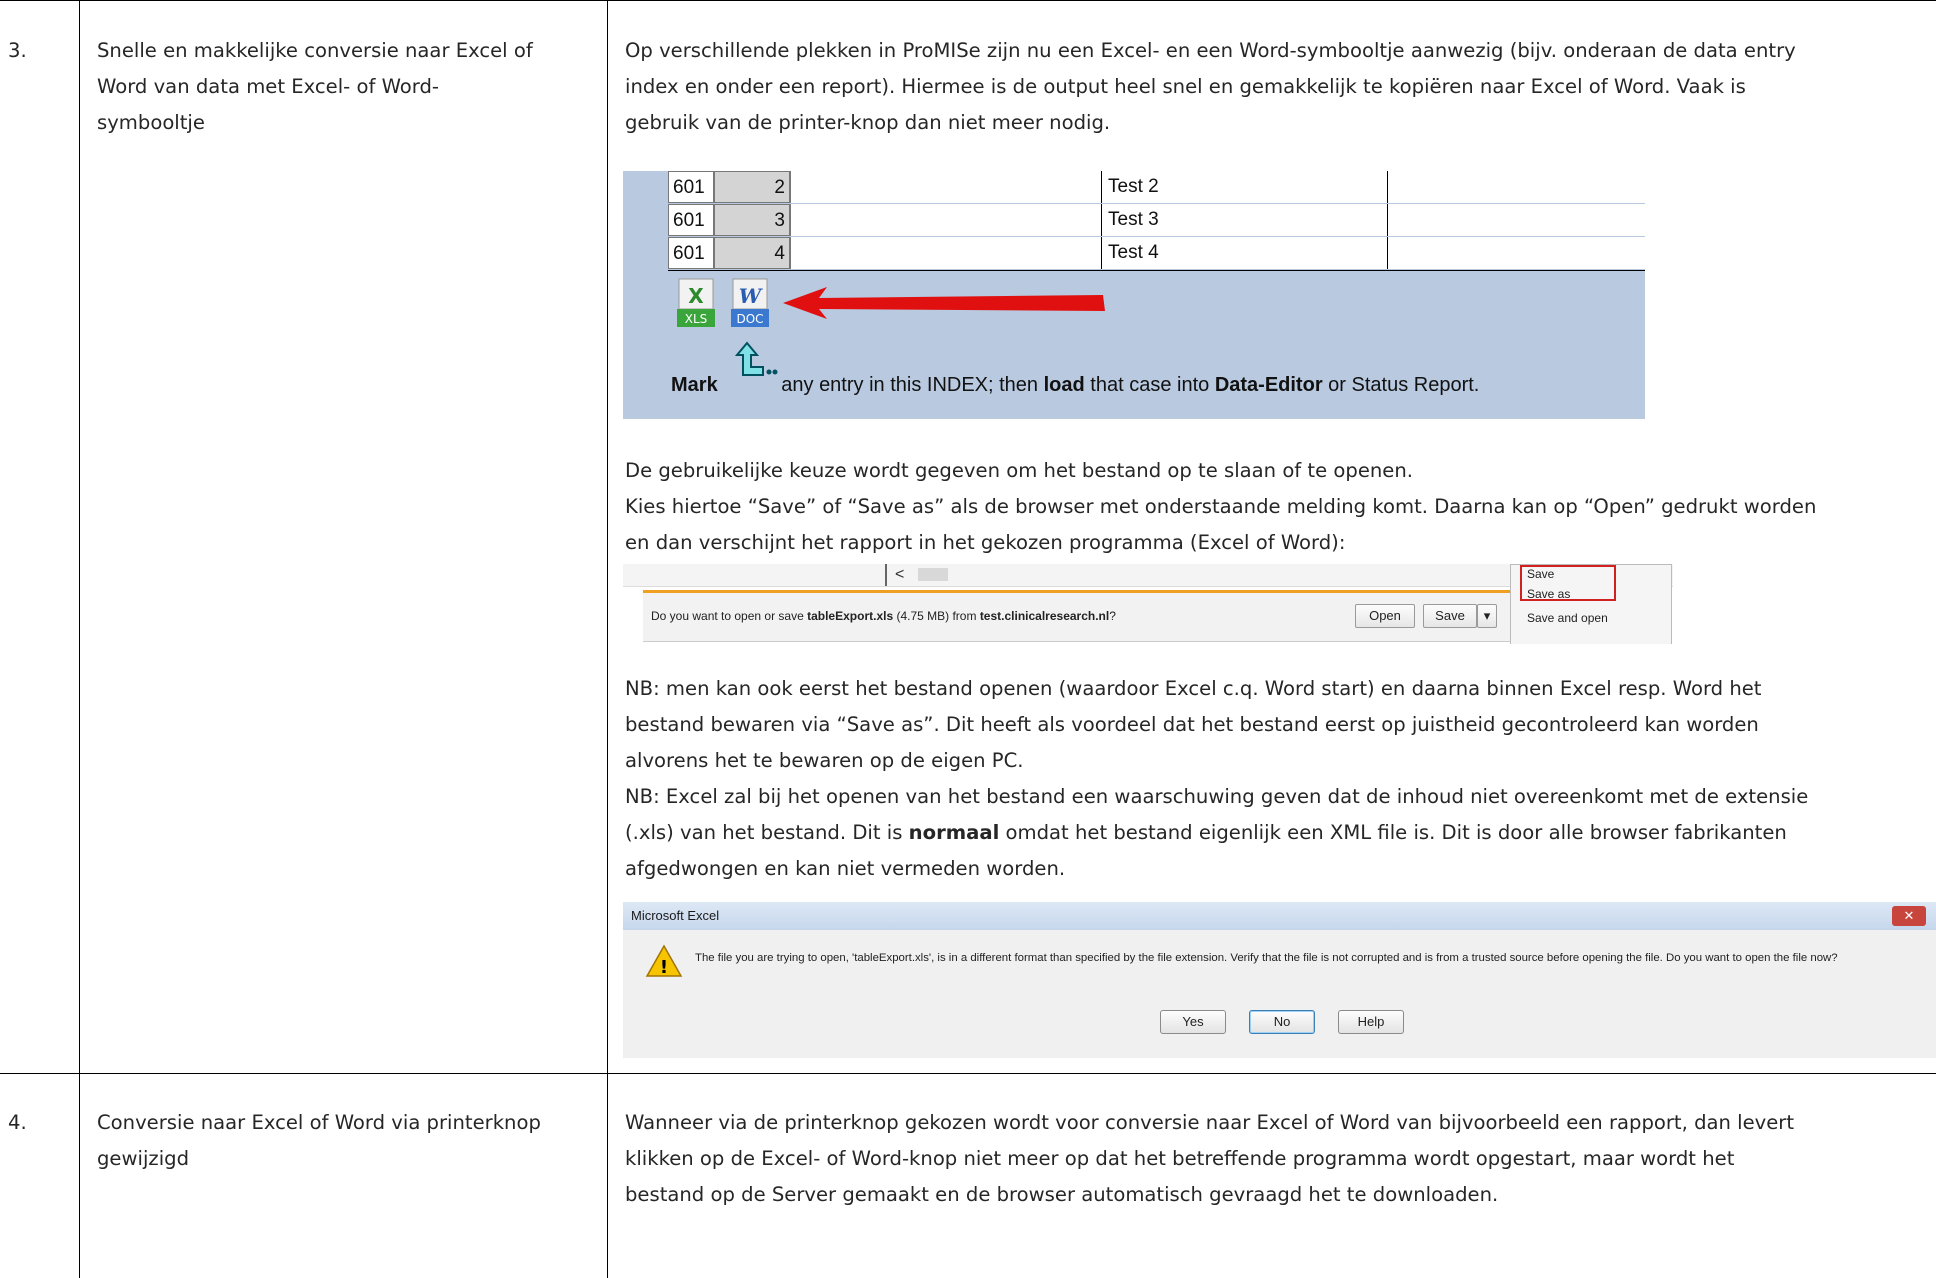  What do you see at coordinates (968, 1073) in the screenshot?
I see `row-divider` at bounding box center [968, 1073].